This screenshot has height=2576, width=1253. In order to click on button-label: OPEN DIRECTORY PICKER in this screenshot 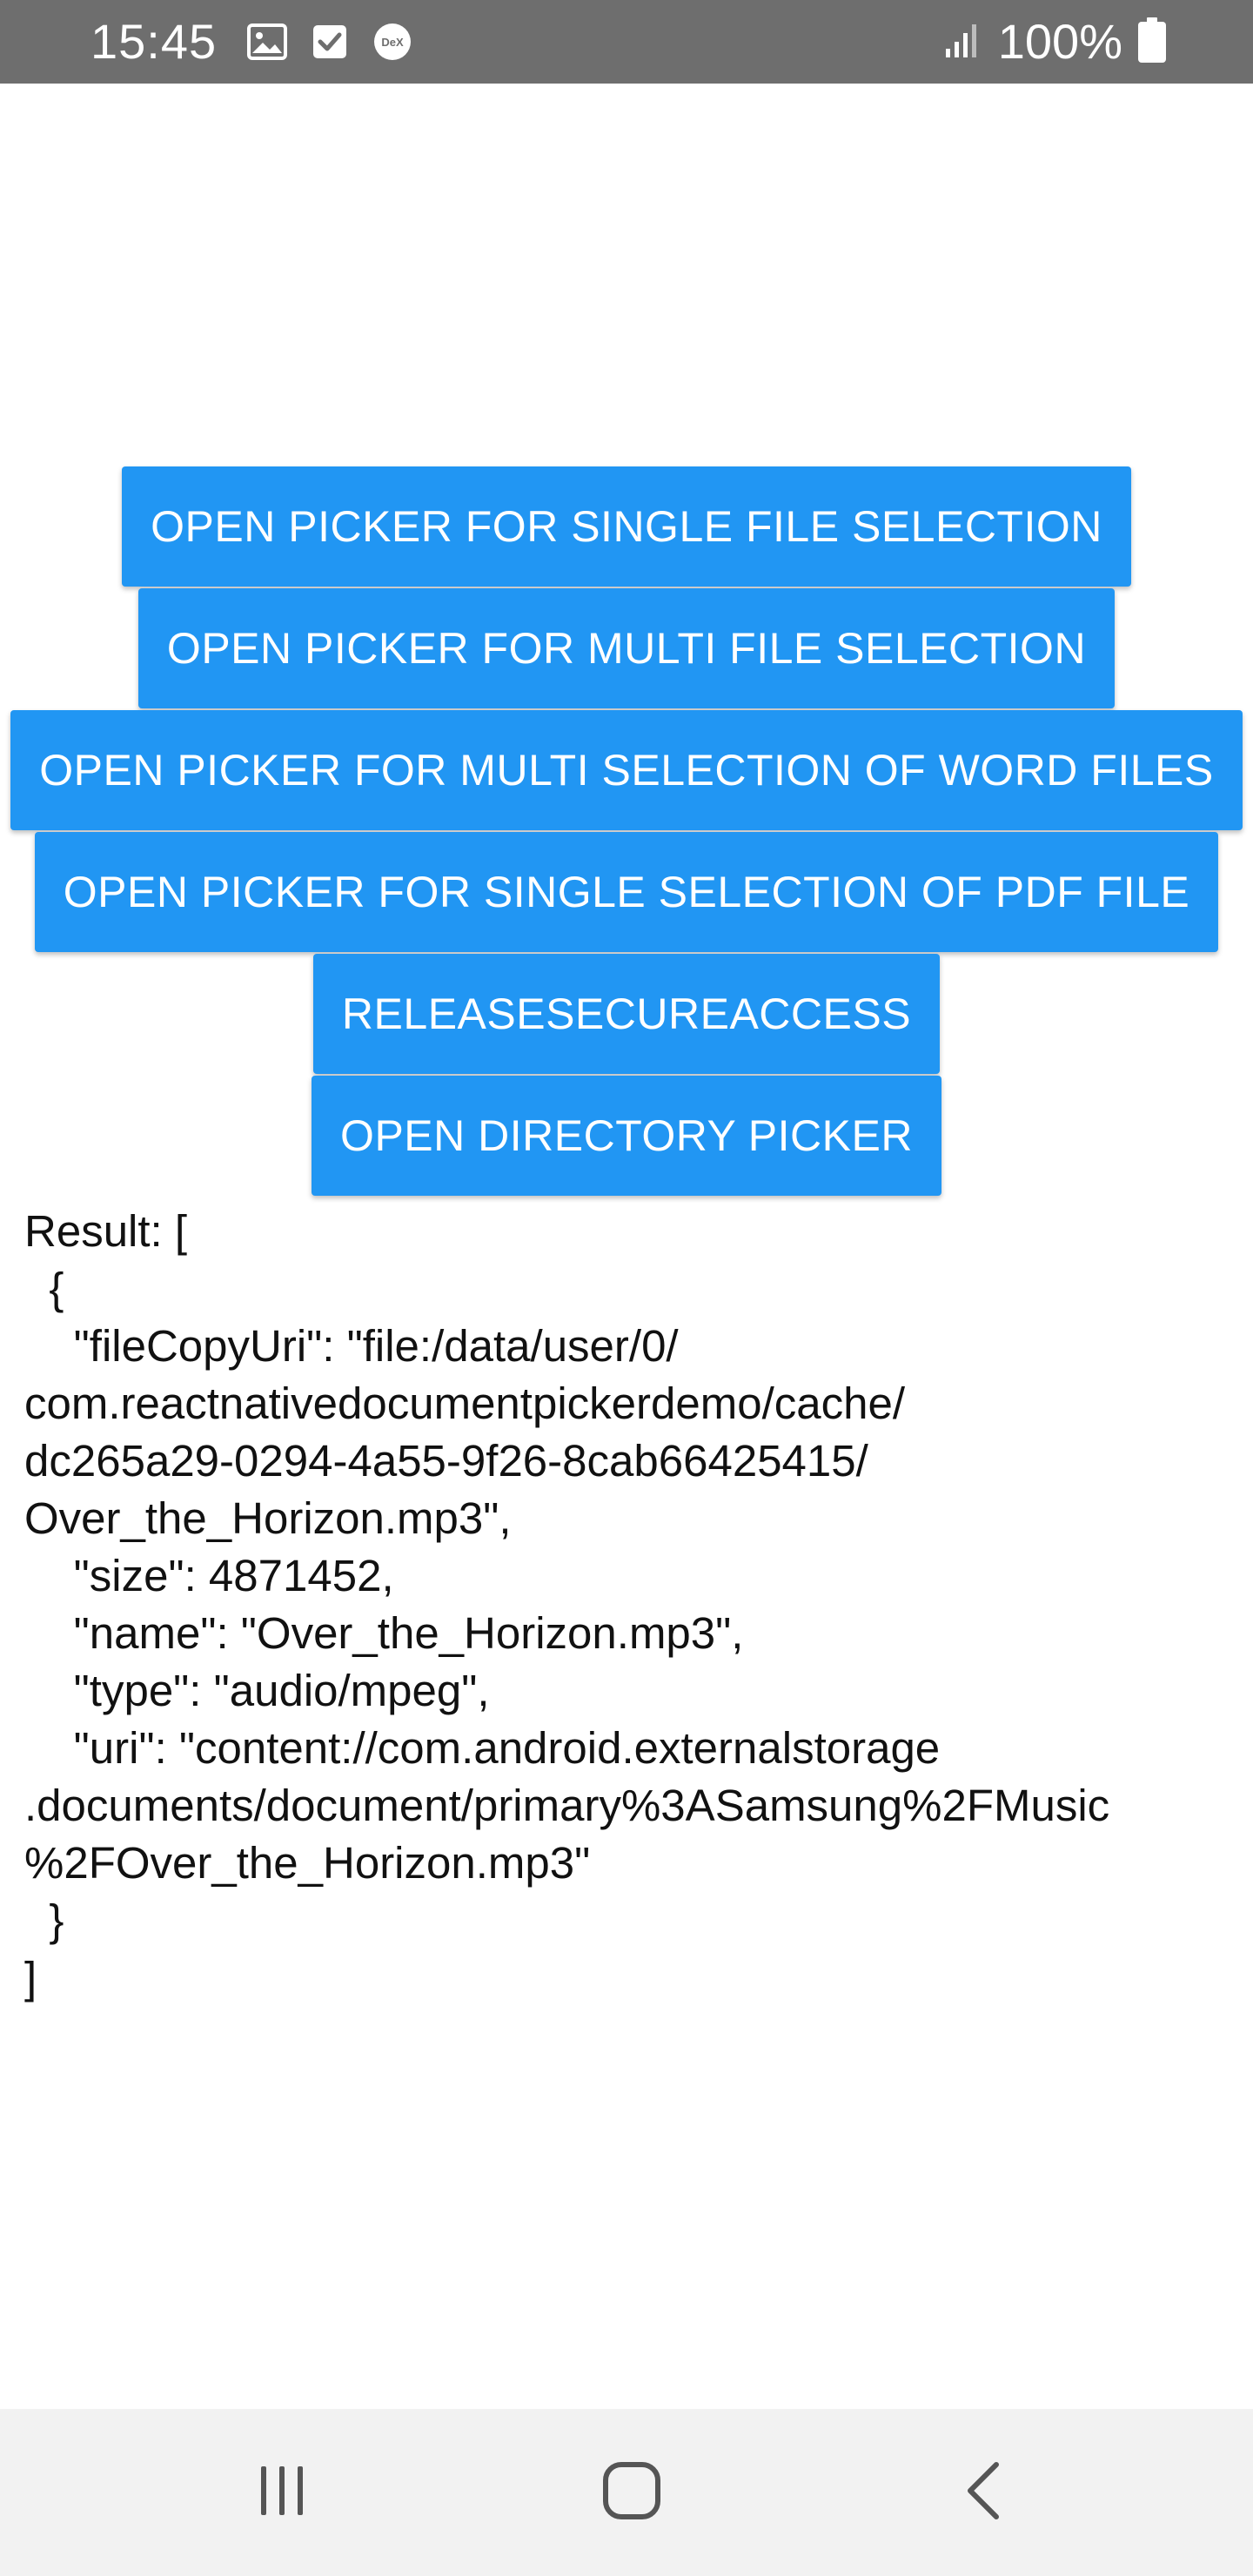, I will do `click(626, 1135)`.